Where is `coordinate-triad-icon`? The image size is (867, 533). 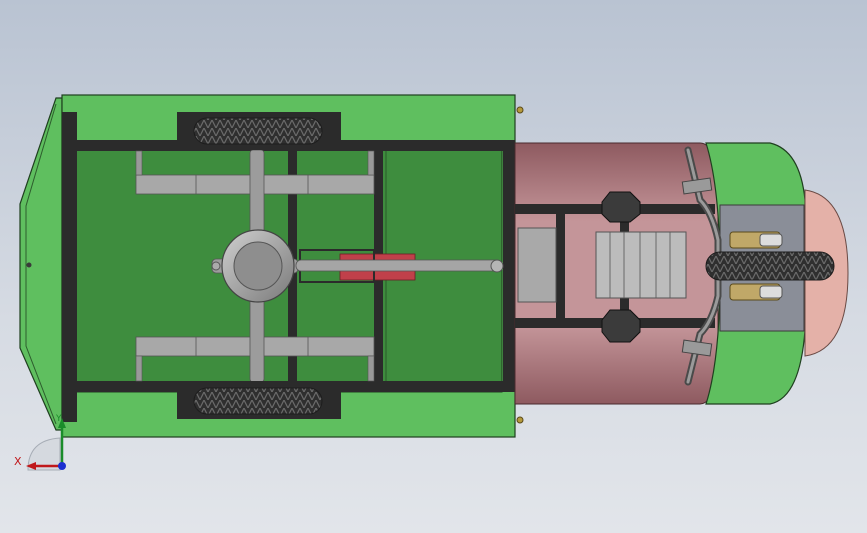 coordinate-triad-icon is located at coordinates (46, 444).